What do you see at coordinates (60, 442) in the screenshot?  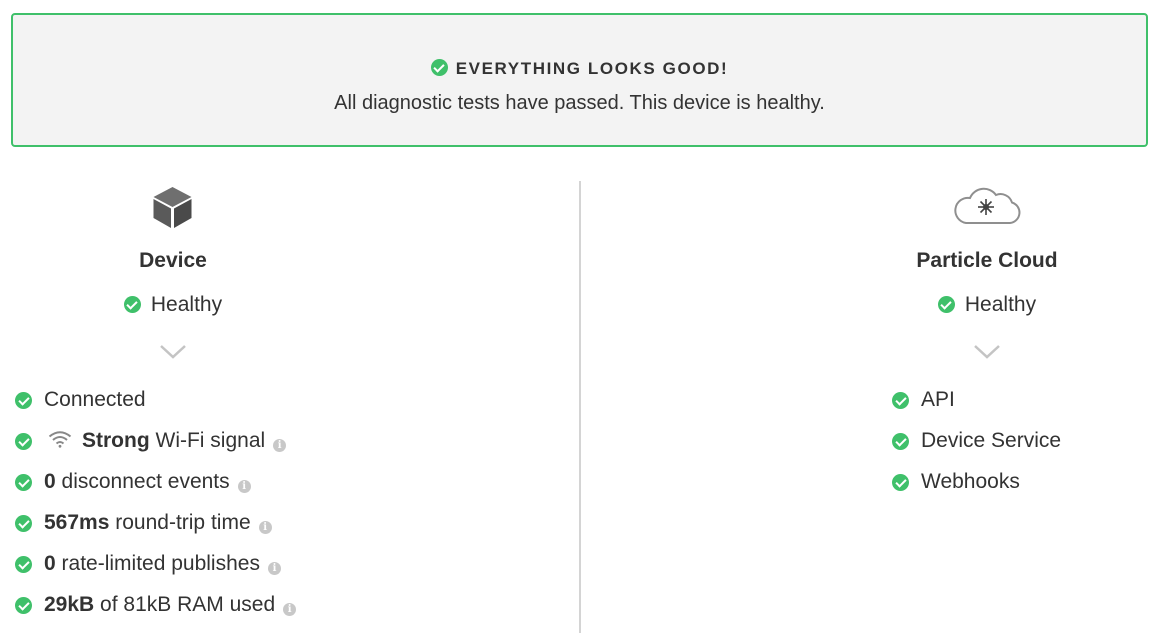 I see `wifi-icon` at bounding box center [60, 442].